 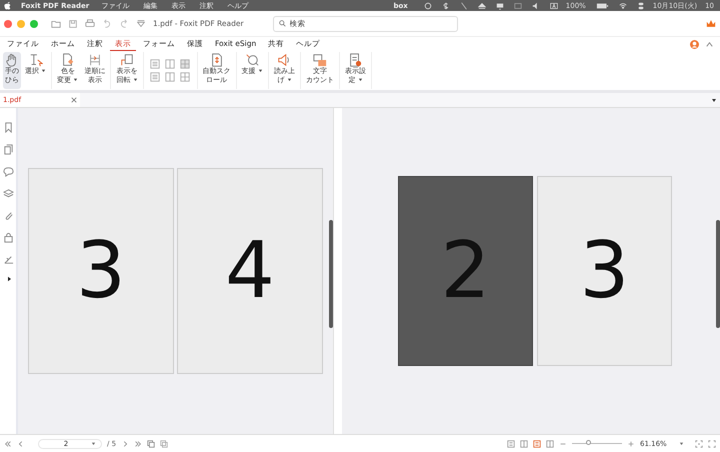 What do you see at coordinates (138, 444) in the screenshot?
I see `last-page-icon` at bounding box center [138, 444].